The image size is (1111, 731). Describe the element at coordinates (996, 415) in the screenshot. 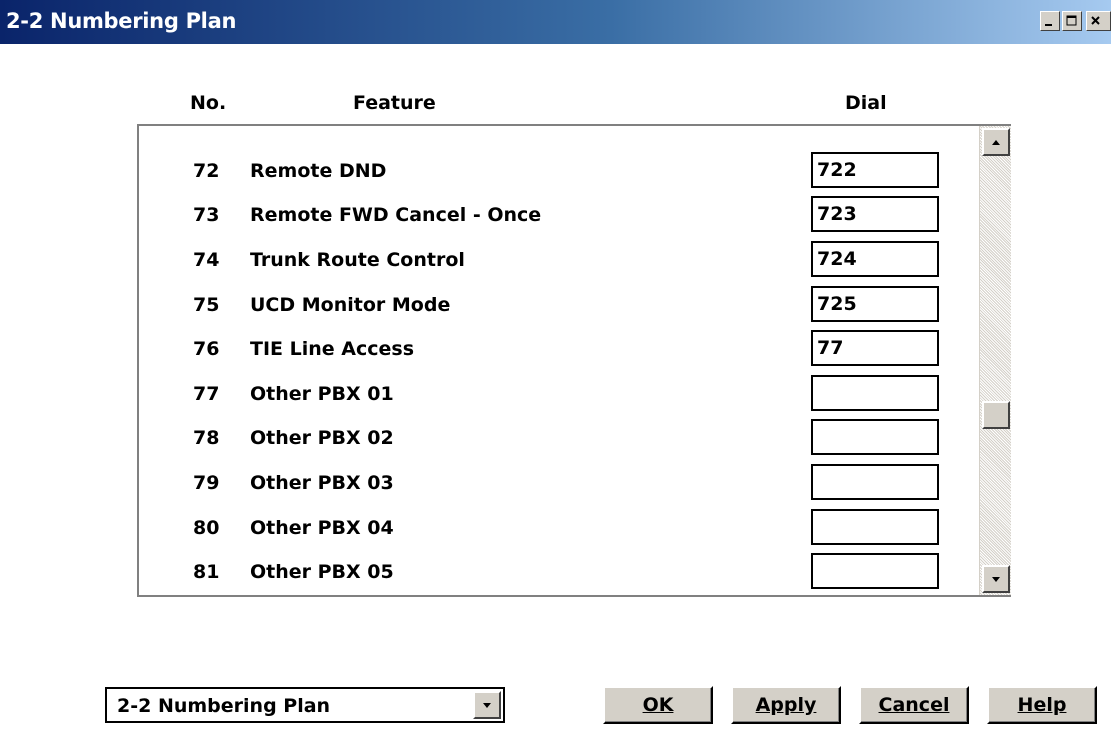

I see `scroll-thumb` at that location.